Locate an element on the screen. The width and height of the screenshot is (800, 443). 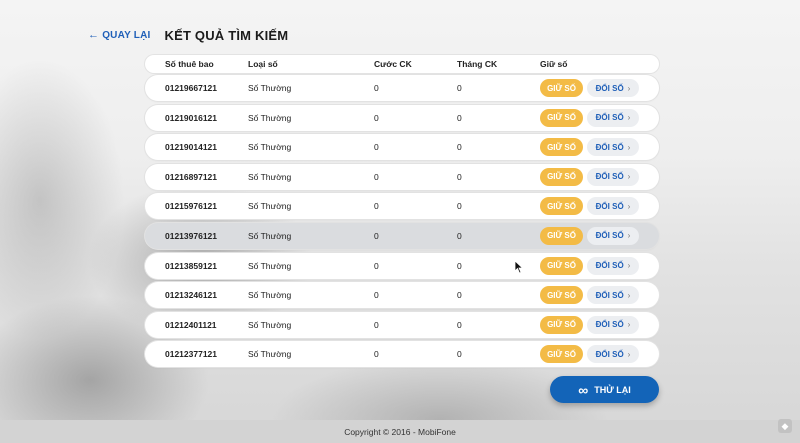
table-row: 01219667121 Số Thường 0 0 GIỮ SỐ ĐỔI SỐ › is located at coordinates (402, 88).